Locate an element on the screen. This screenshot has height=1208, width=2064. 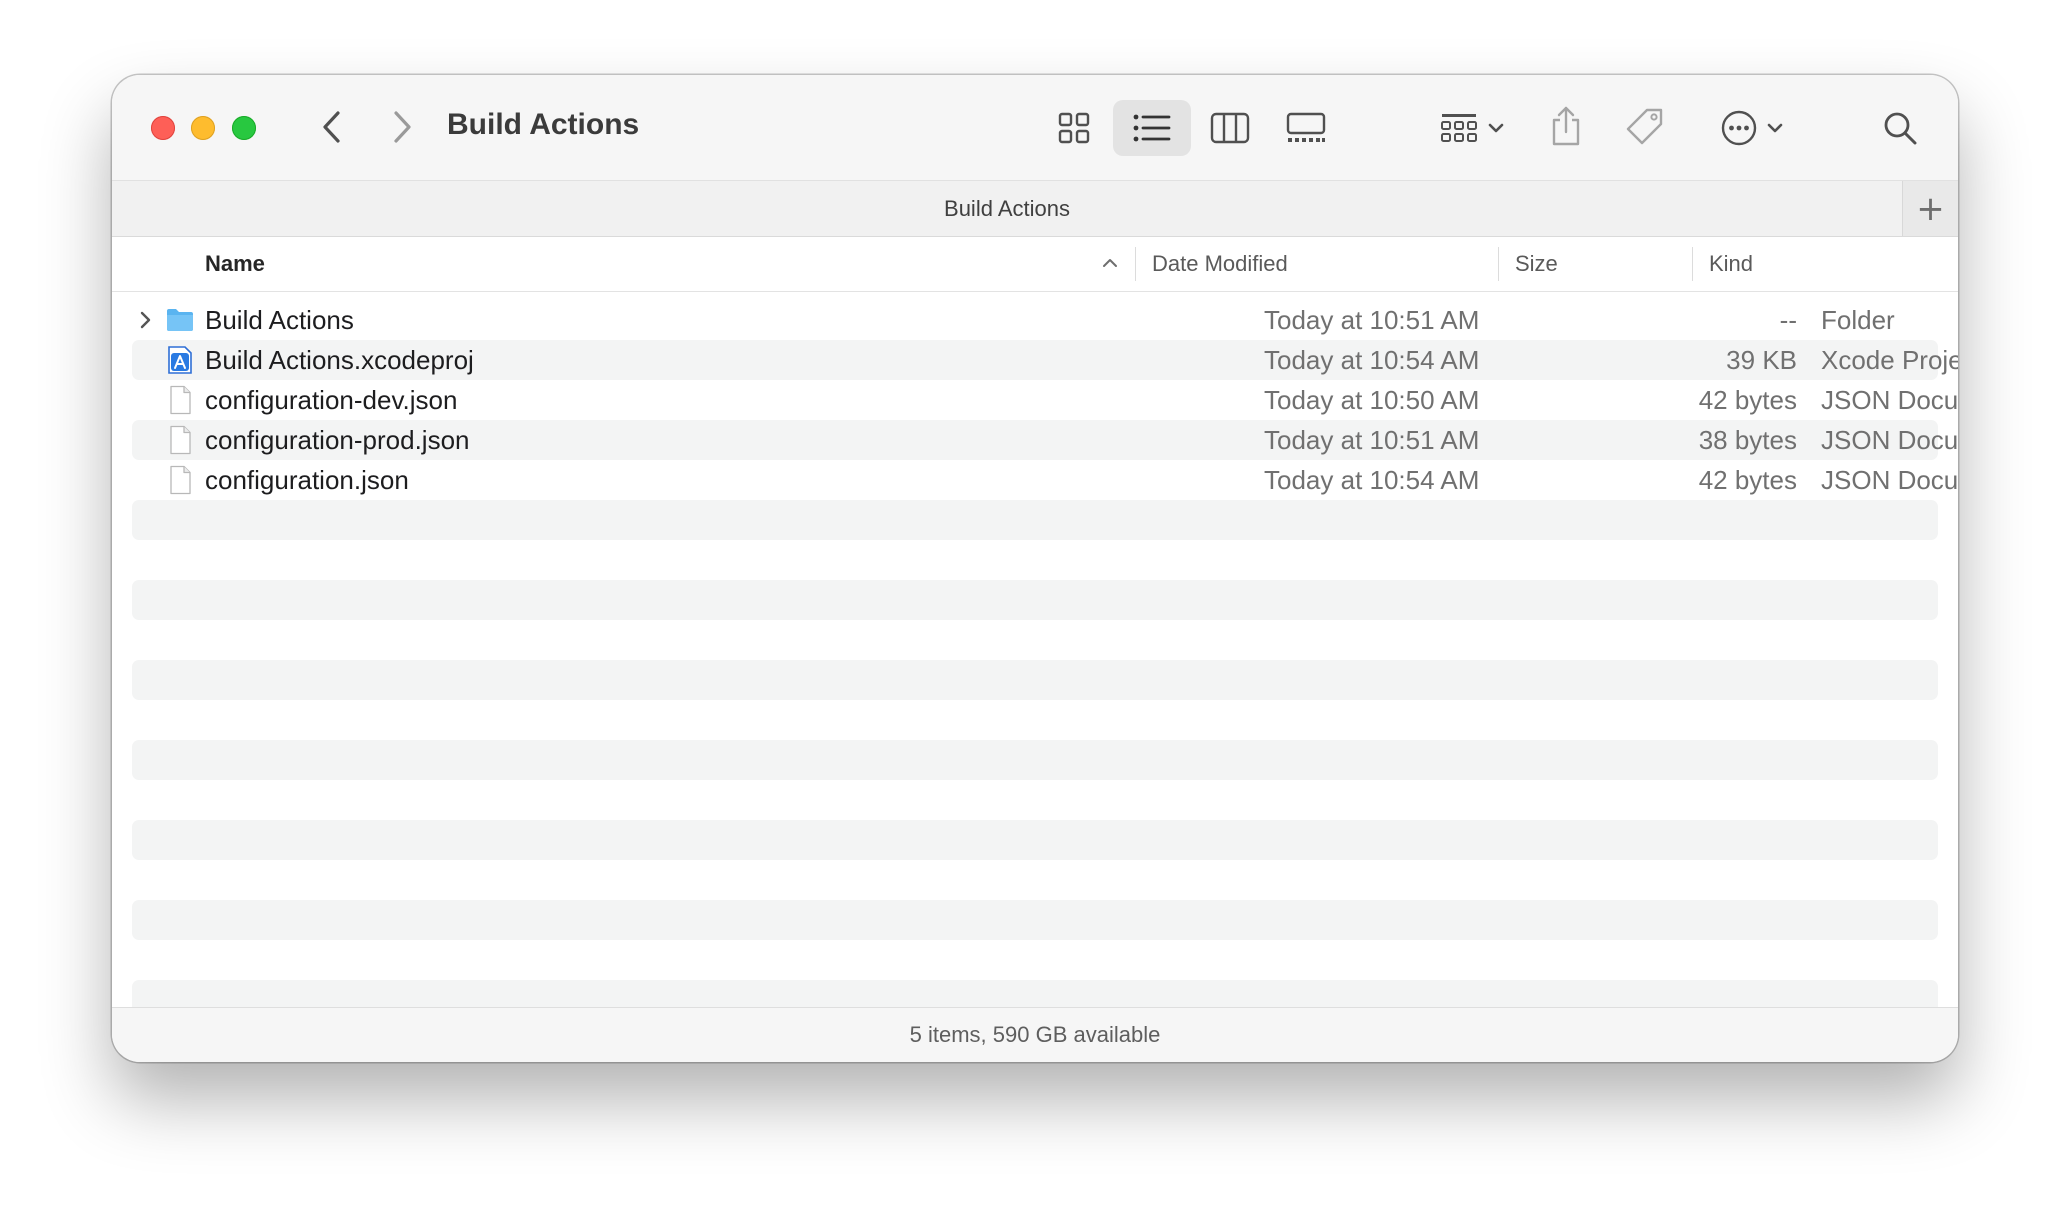
file-kind: Folder is located at coordinates (1858, 320).